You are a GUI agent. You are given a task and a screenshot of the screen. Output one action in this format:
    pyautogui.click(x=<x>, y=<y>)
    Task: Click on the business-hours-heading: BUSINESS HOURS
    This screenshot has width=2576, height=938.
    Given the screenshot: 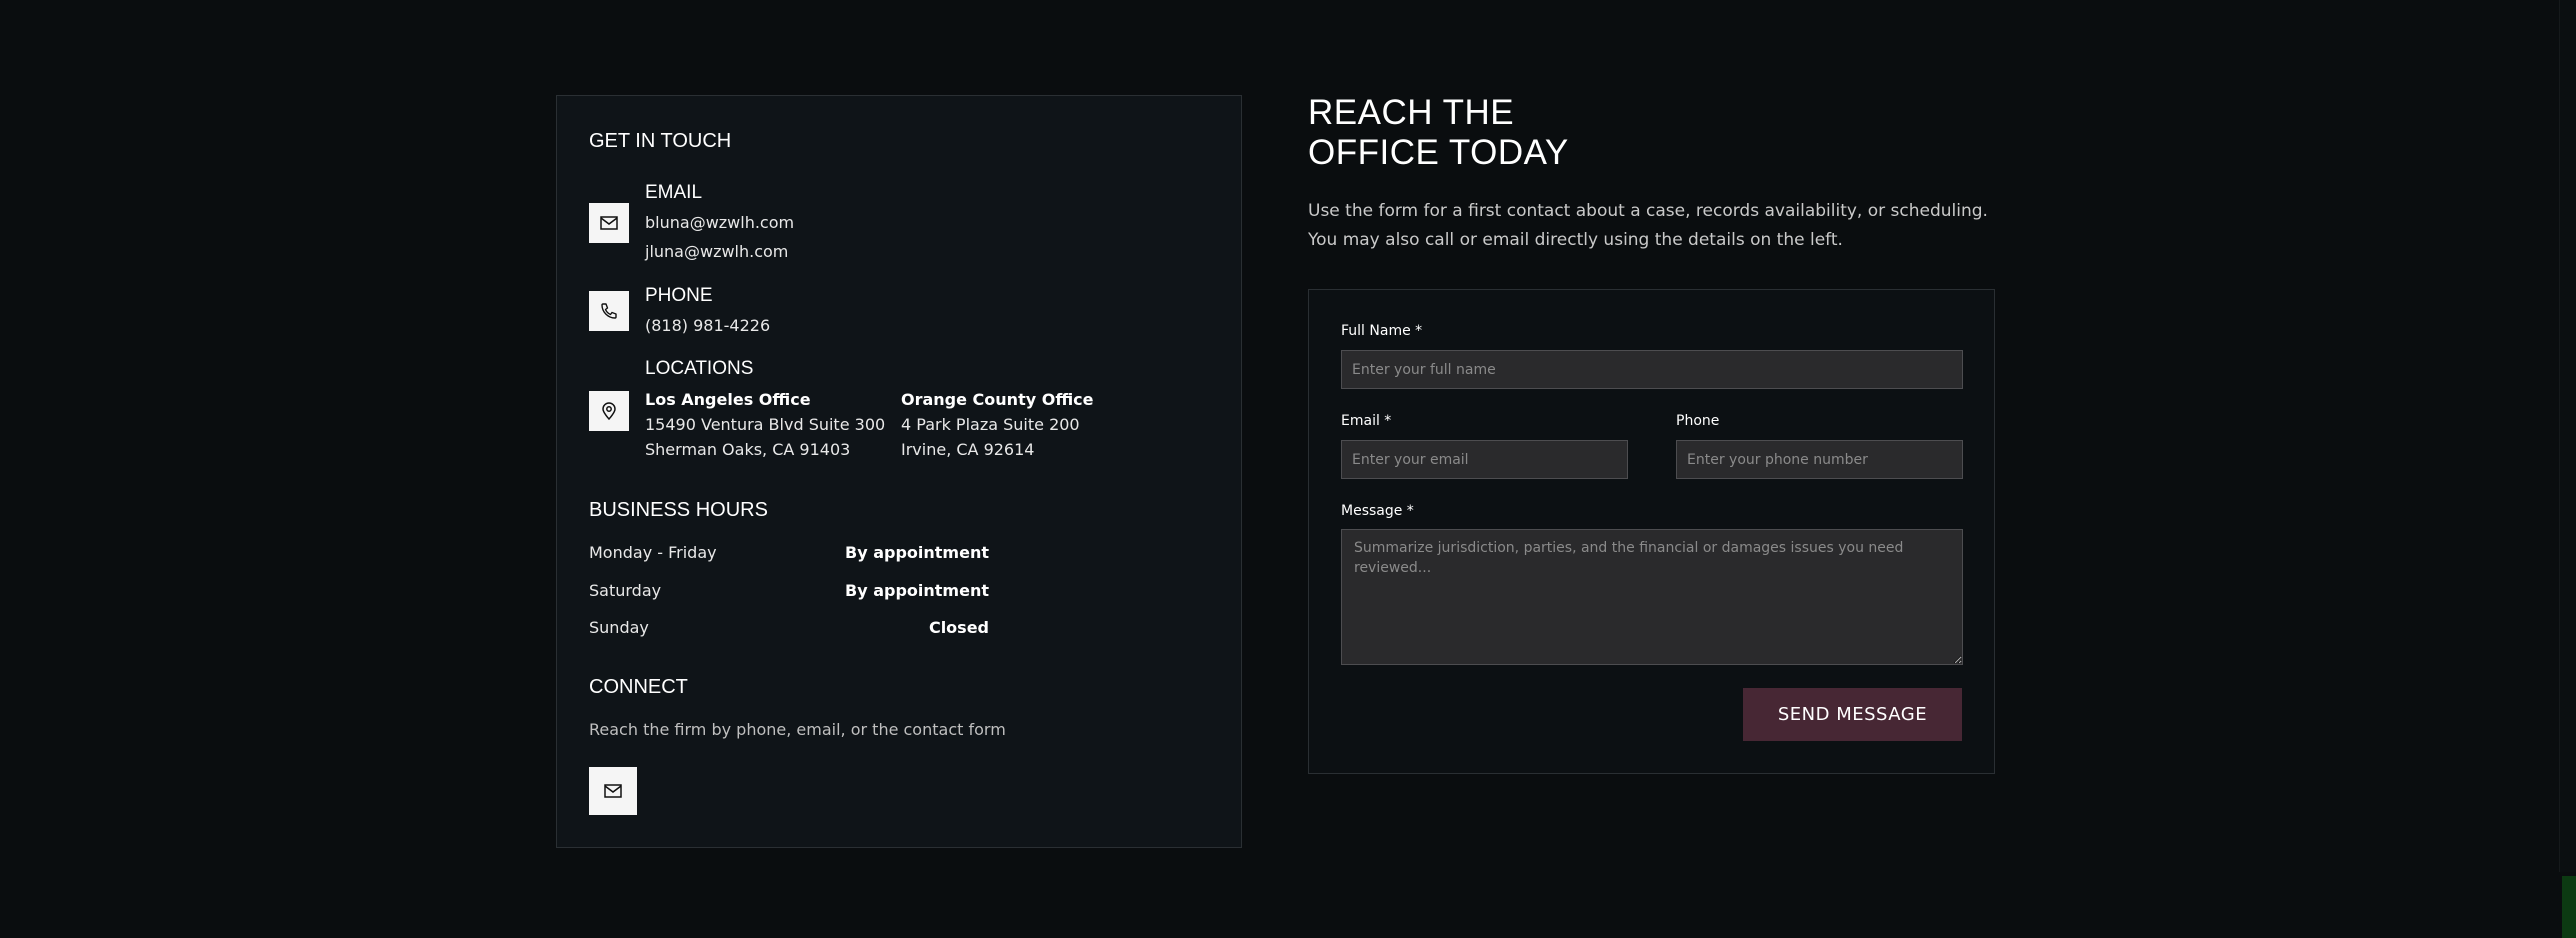 What is the action you would take?
    pyautogui.click(x=678, y=510)
    